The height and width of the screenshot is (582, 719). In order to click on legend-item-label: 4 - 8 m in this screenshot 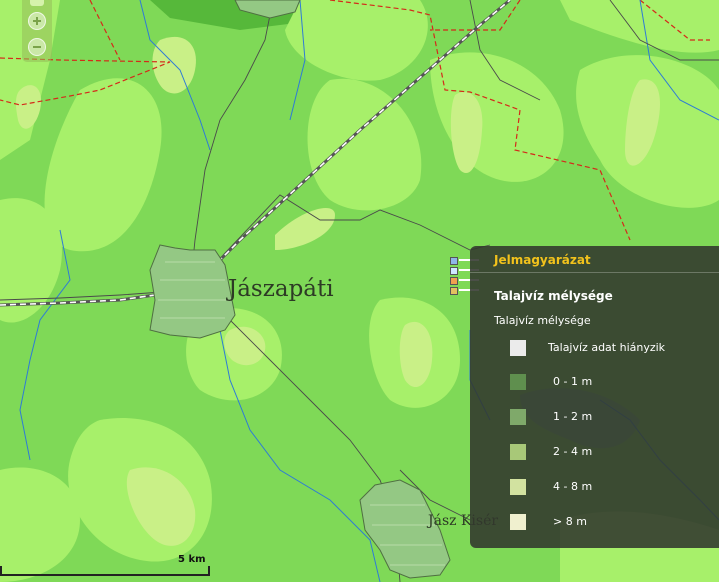, I will do `click(573, 486)`.